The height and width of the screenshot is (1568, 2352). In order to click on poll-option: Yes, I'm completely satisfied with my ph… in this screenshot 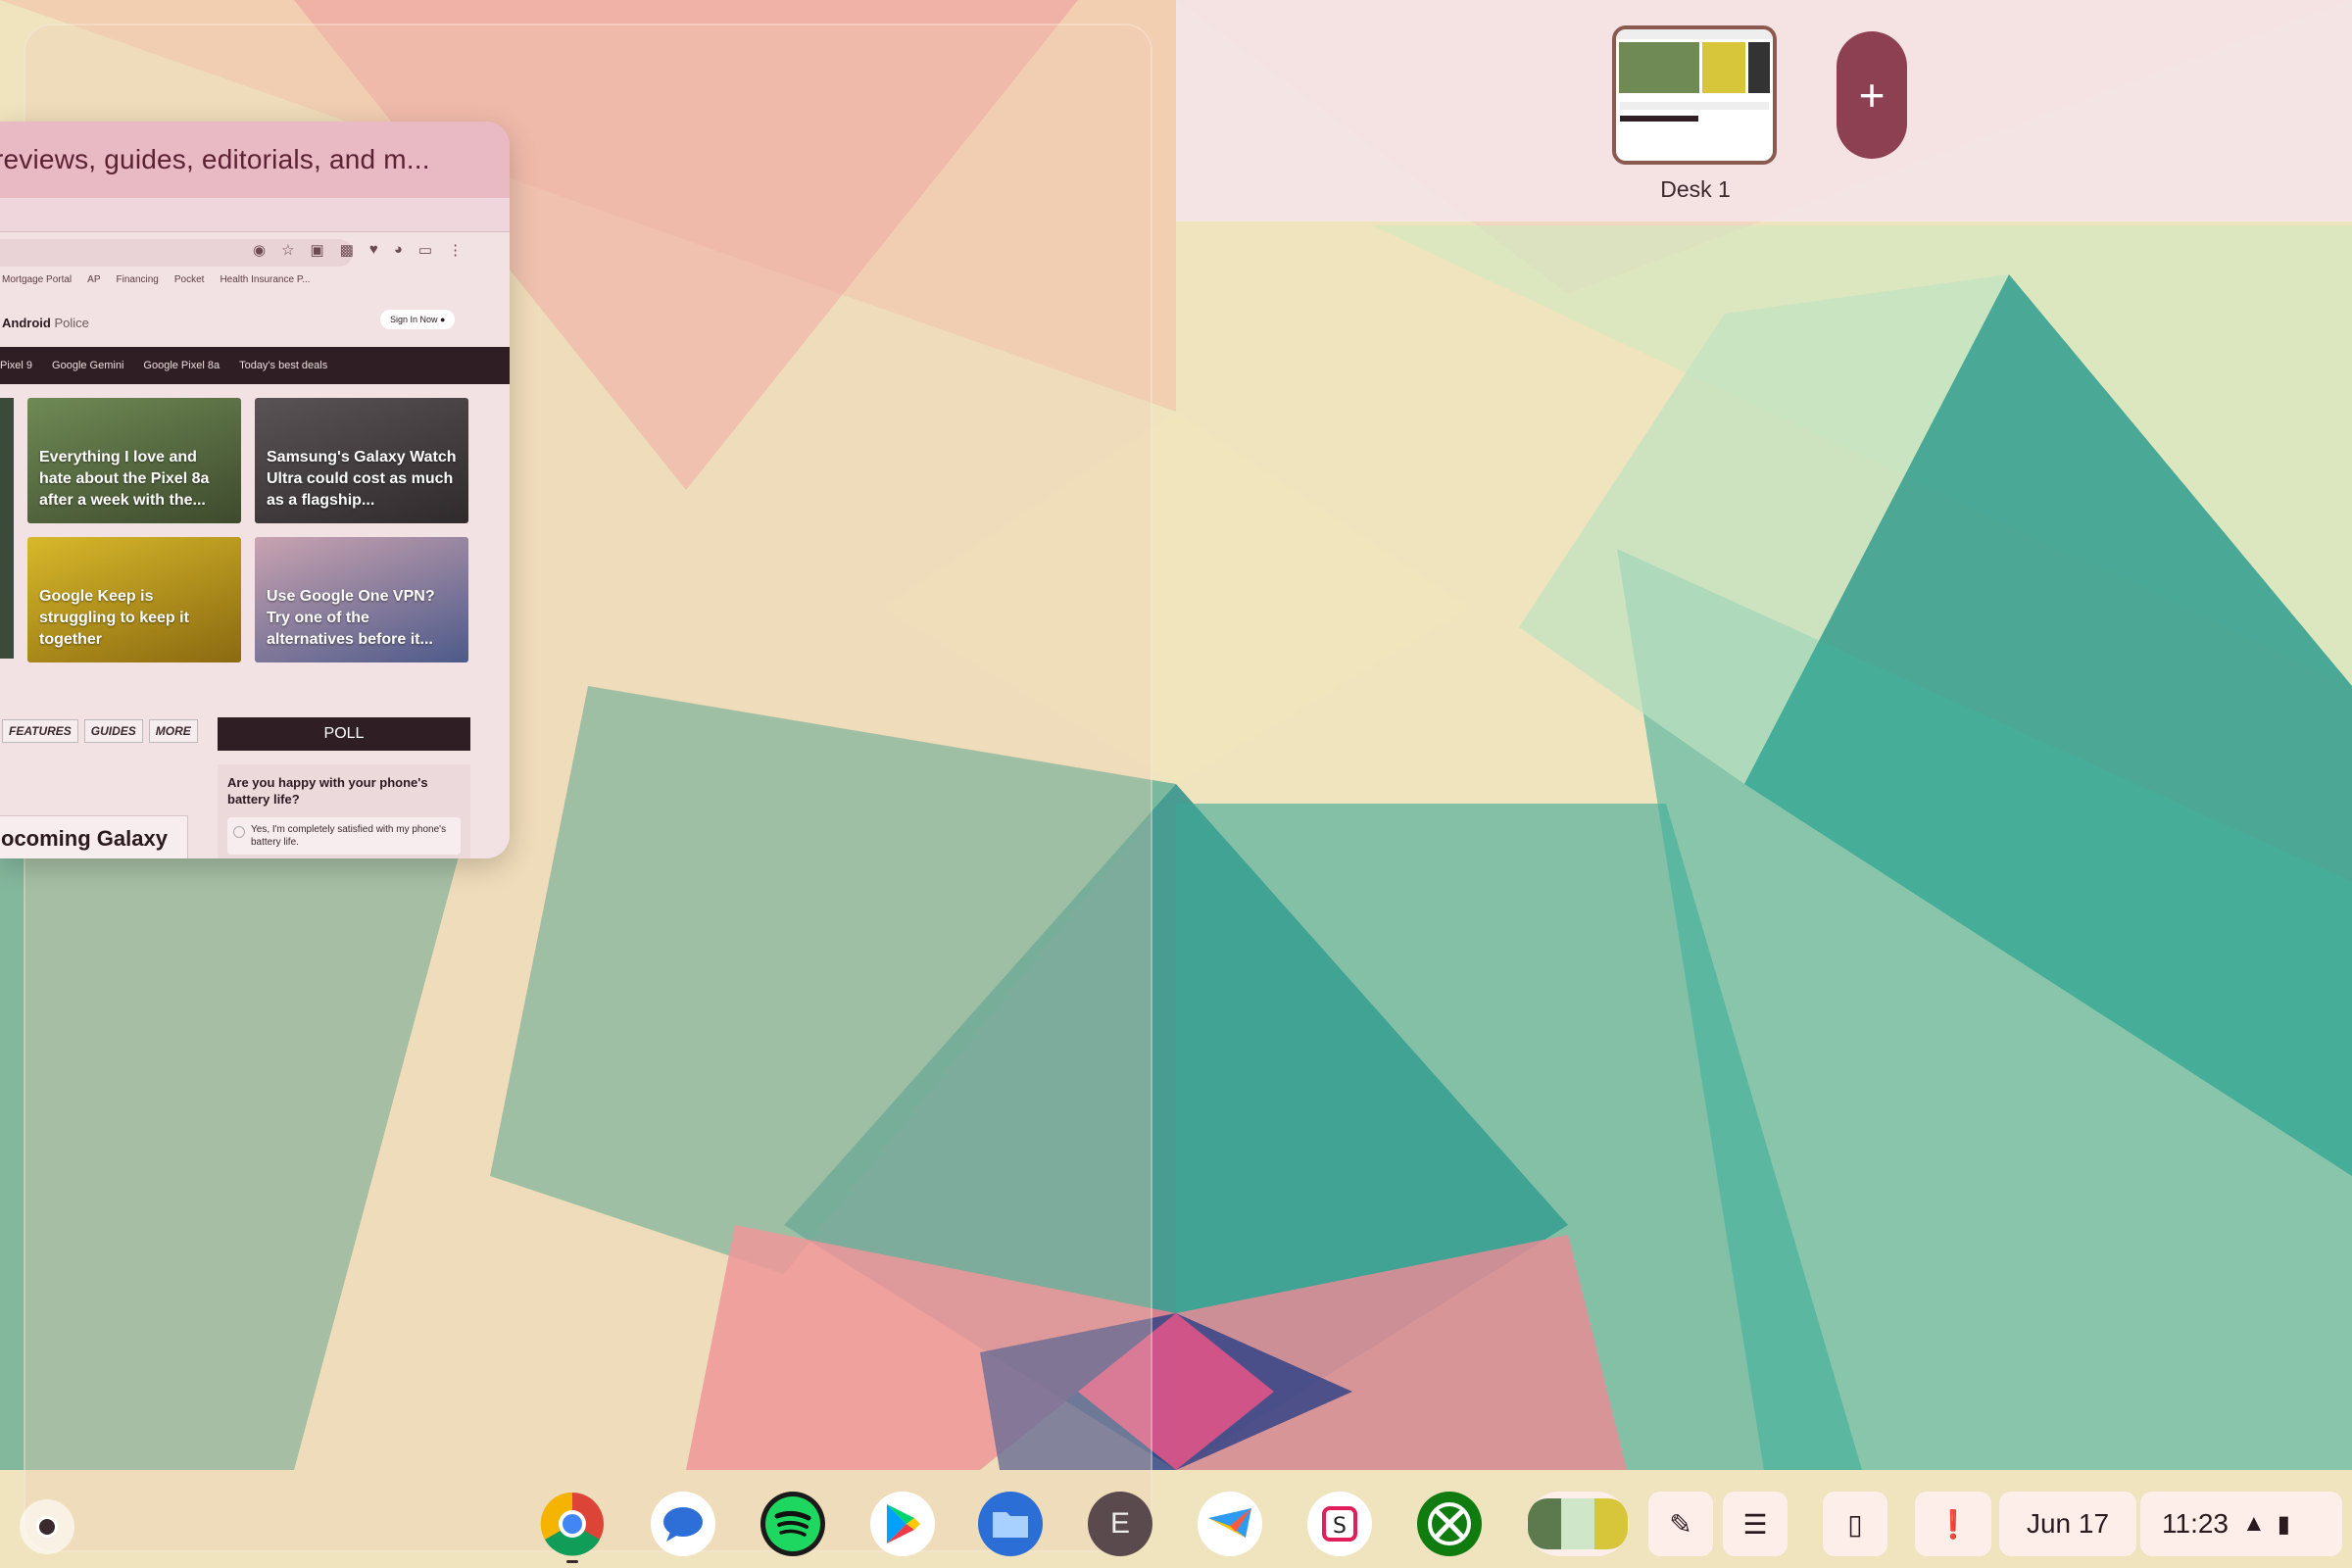, I will do `click(344, 836)`.